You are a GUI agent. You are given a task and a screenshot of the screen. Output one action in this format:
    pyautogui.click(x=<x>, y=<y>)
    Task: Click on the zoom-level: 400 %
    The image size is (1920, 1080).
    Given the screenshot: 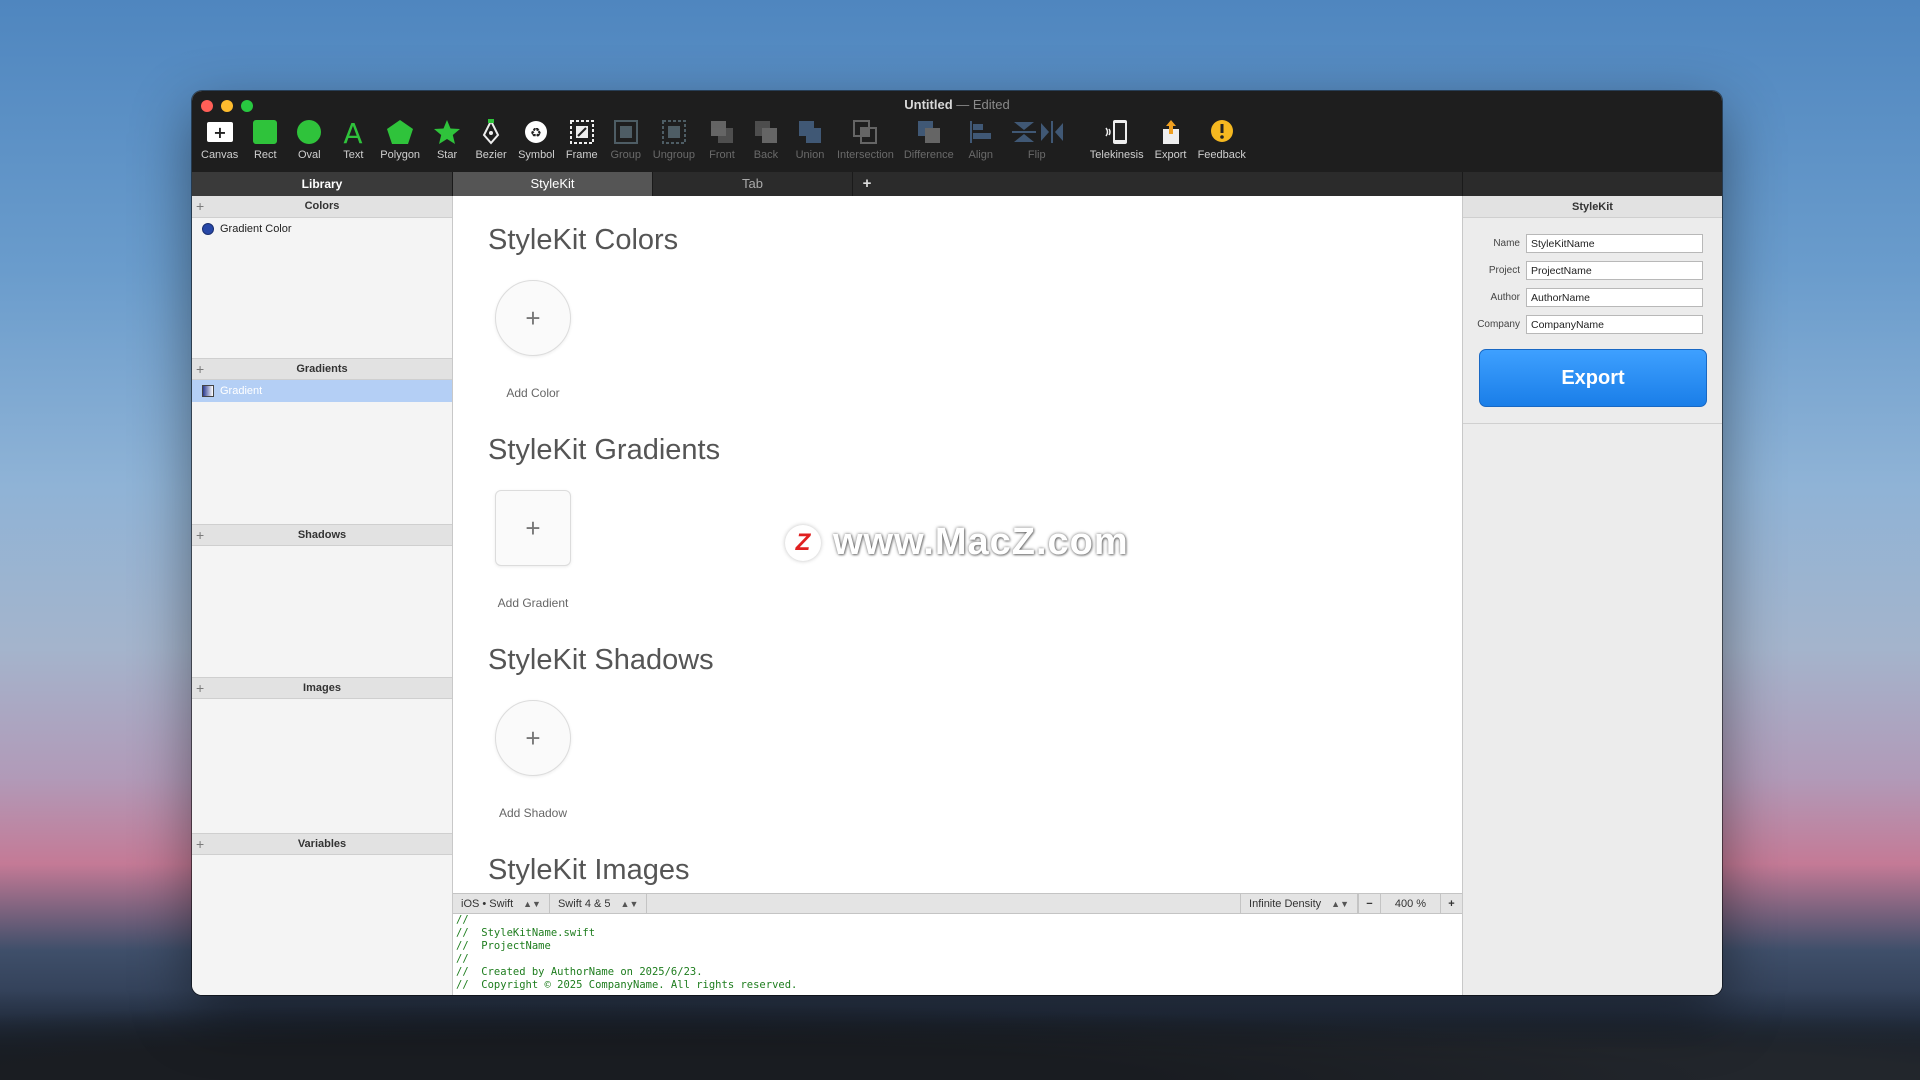 What is the action you would take?
    pyautogui.click(x=1410, y=903)
    